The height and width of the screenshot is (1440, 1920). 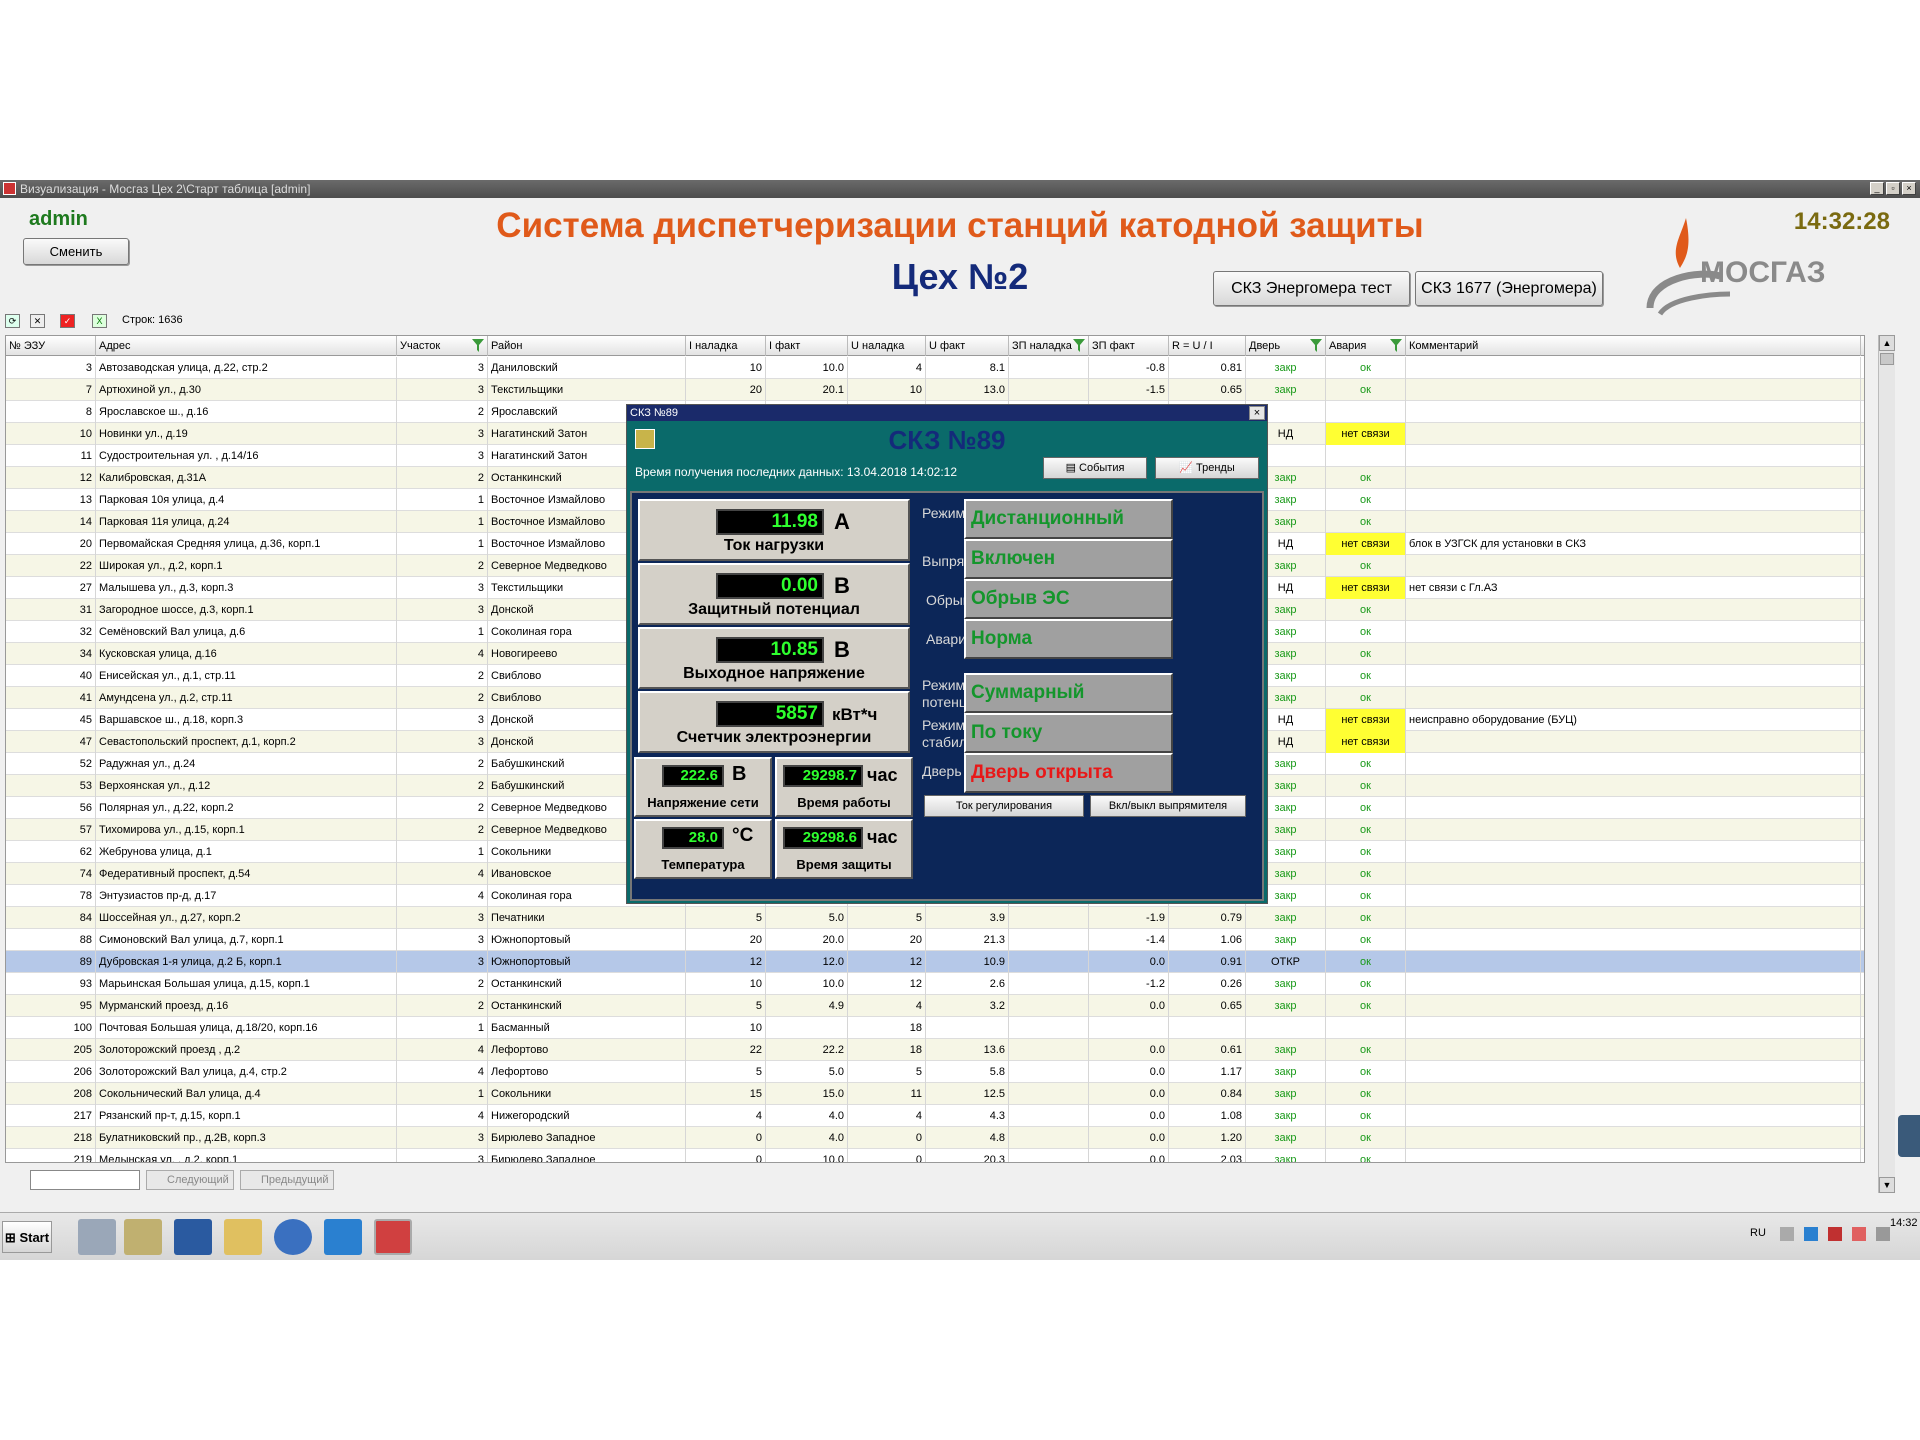 I want to click on network-icon, so click(x=293, y=1237).